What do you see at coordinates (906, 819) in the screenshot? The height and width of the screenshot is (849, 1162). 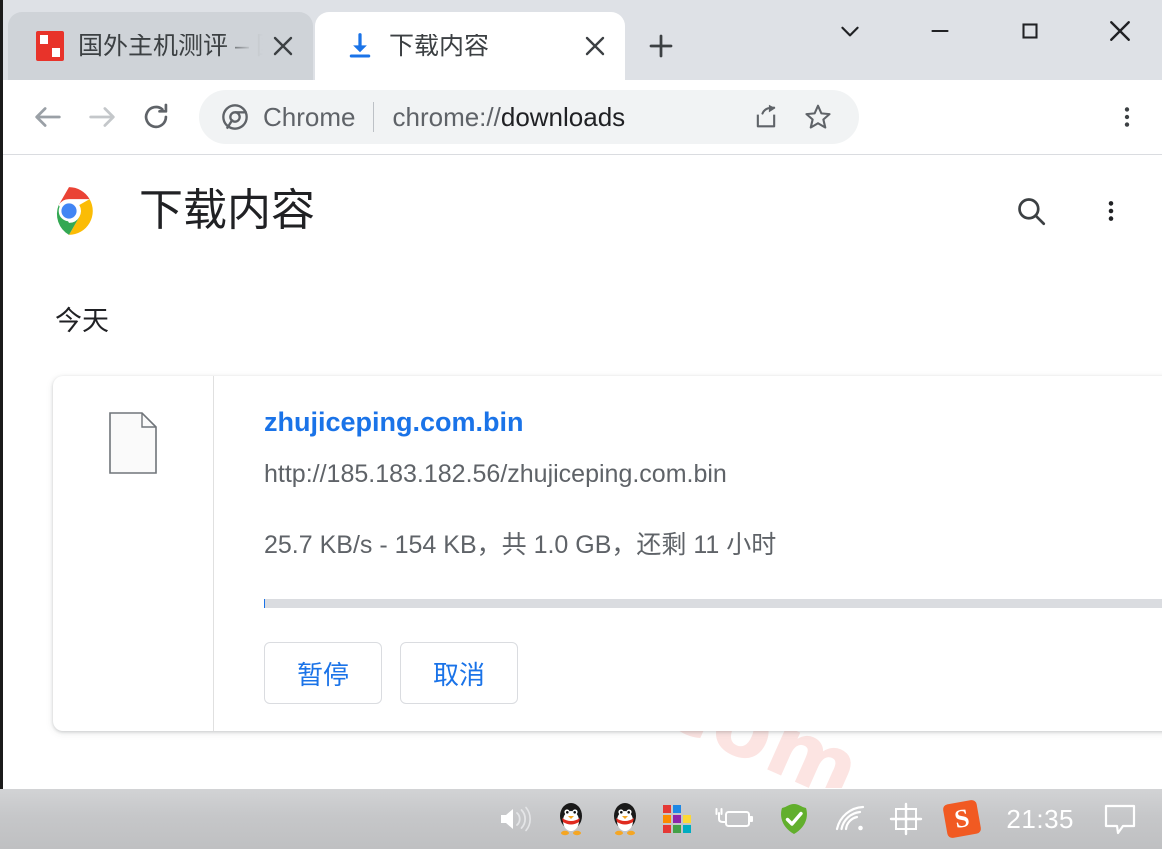 I see `ime-chinese-icon` at bounding box center [906, 819].